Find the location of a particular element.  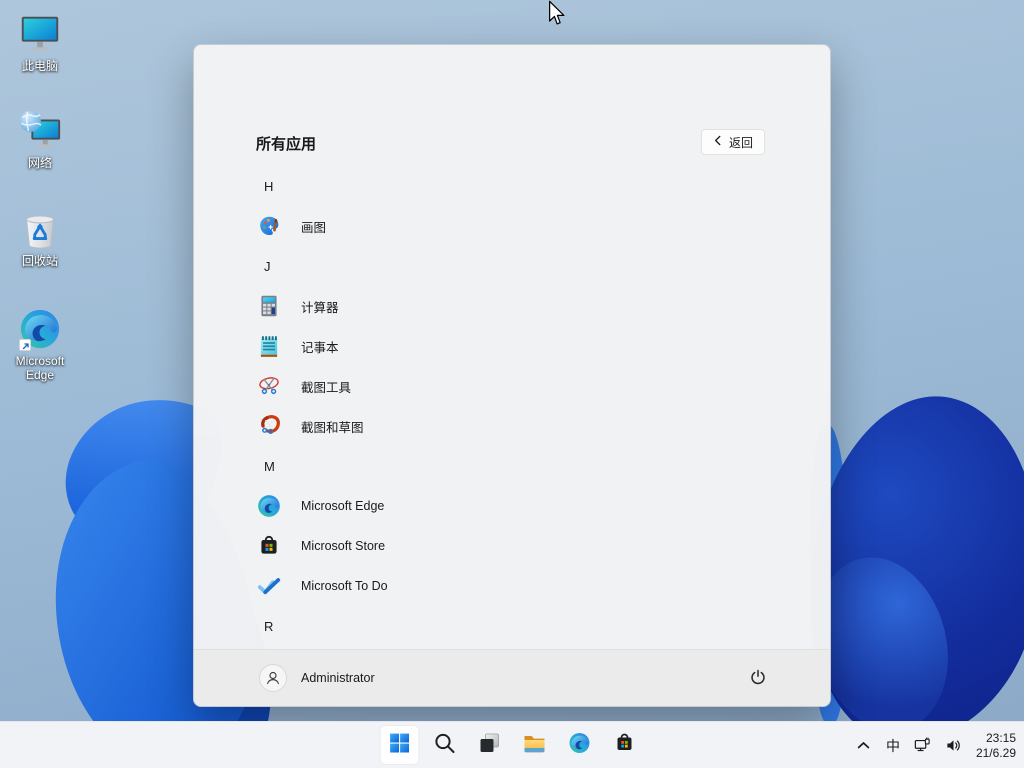

taskbar-button-start is located at coordinates (399, 745).